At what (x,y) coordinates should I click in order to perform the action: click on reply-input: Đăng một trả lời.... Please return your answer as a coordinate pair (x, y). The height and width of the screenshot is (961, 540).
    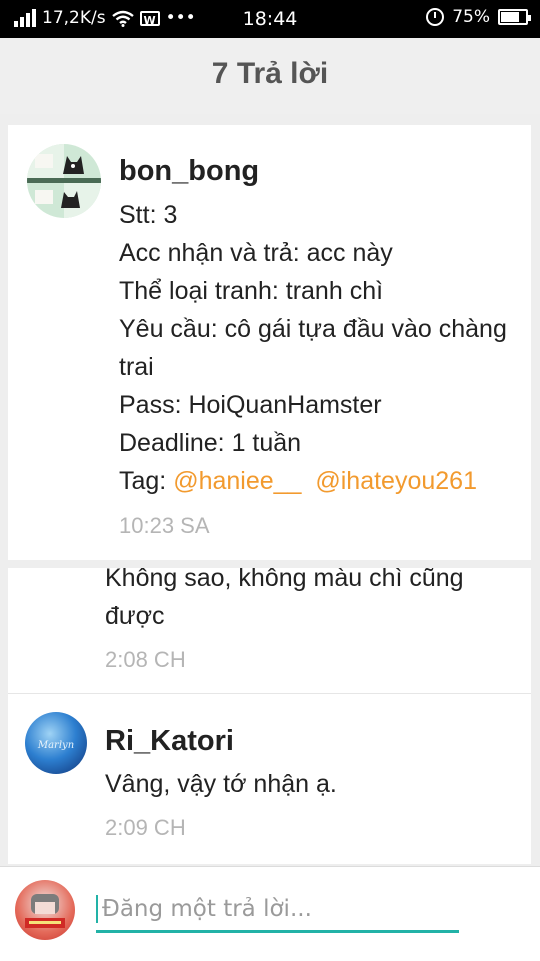
    Looking at the image, I should click on (277, 911).